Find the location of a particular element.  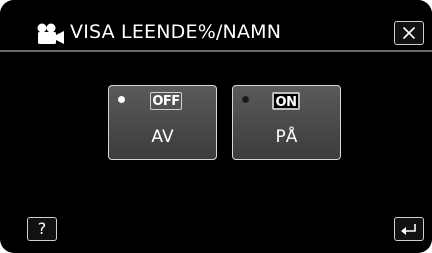

on-badge: ON is located at coordinates (286, 101).